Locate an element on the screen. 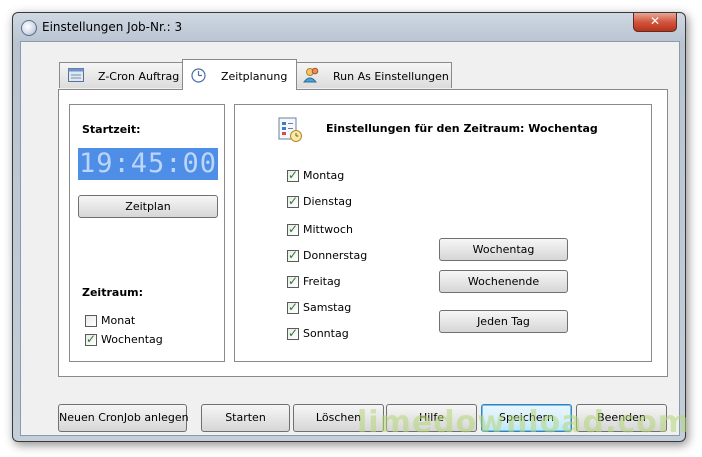  start-button: Starten is located at coordinates (245, 418).